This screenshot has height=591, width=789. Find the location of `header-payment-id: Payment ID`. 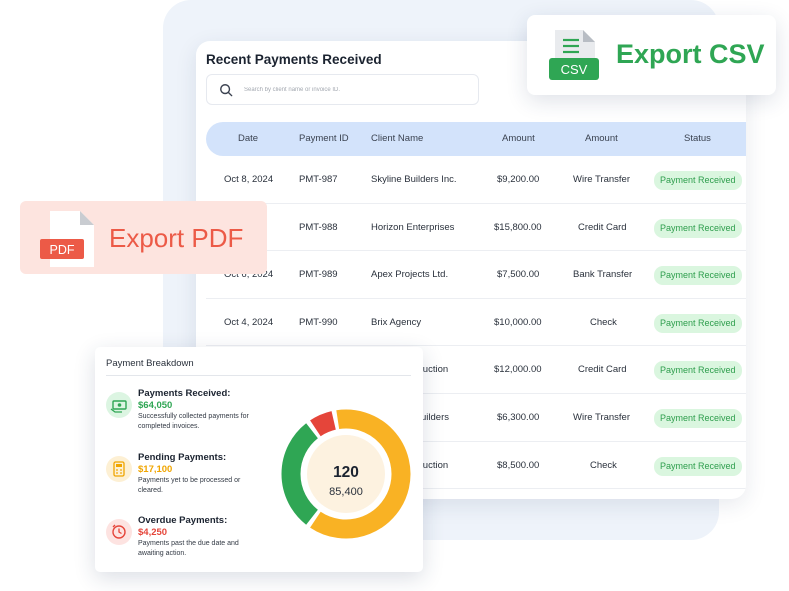

header-payment-id: Payment ID is located at coordinates (324, 139).